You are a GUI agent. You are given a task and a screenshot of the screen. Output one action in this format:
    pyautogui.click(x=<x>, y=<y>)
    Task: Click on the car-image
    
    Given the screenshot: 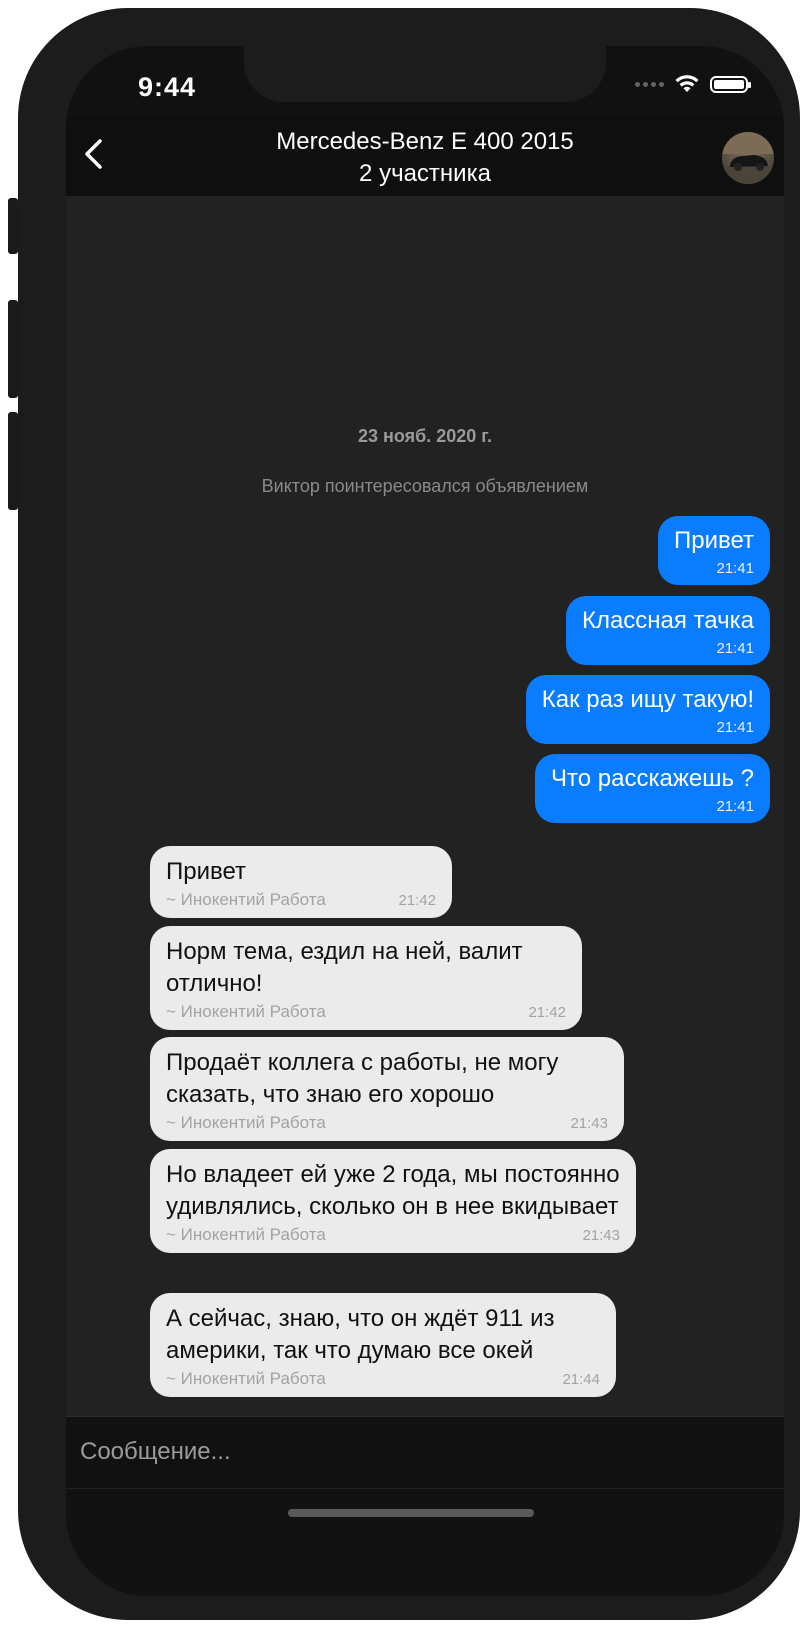 What is the action you would take?
    pyautogui.click(x=748, y=158)
    